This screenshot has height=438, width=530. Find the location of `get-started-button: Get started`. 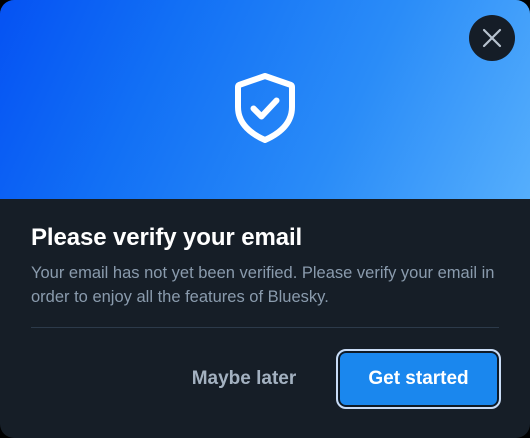

get-started-button: Get started is located at coordinates (418, 379).